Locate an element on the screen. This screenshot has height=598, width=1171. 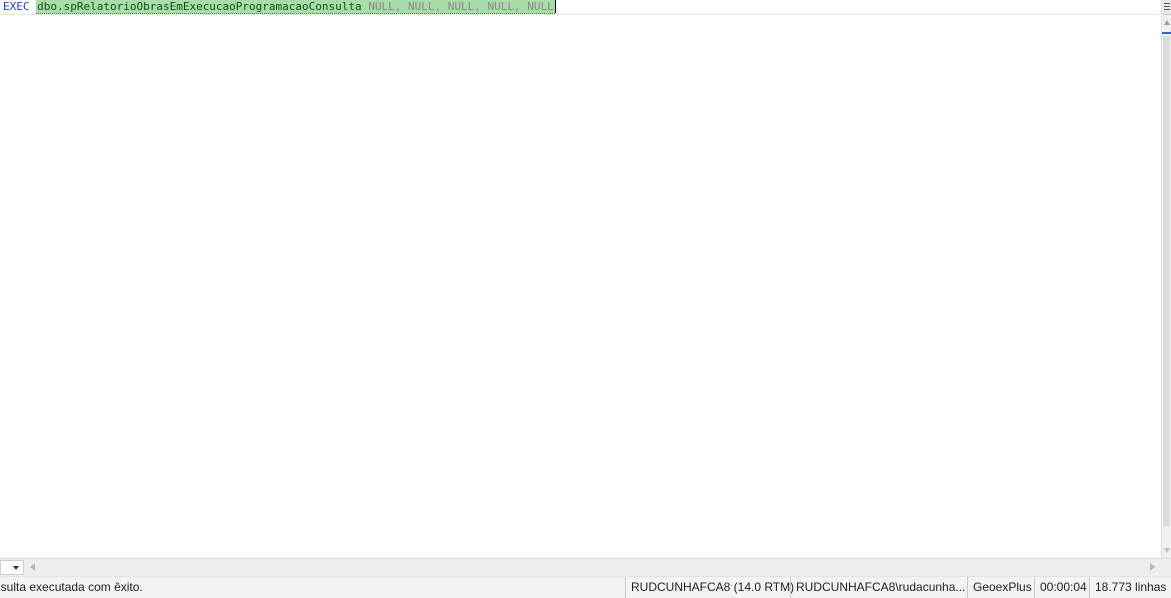
arrow-right-icon is located at coordinates (1152, 567).